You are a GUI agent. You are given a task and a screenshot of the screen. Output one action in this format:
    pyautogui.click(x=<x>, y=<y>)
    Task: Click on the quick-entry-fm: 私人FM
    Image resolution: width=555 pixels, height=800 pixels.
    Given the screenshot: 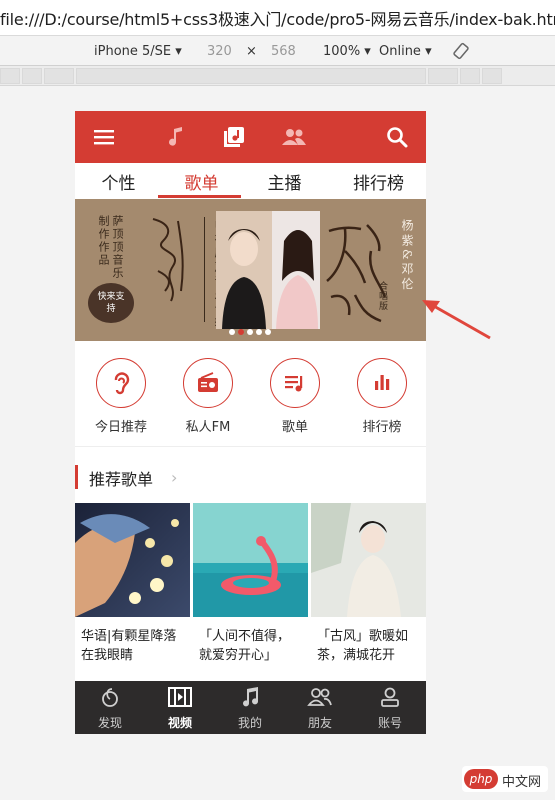 What is the action you would take?
    pyautogui.click(x=208, y=396)
    